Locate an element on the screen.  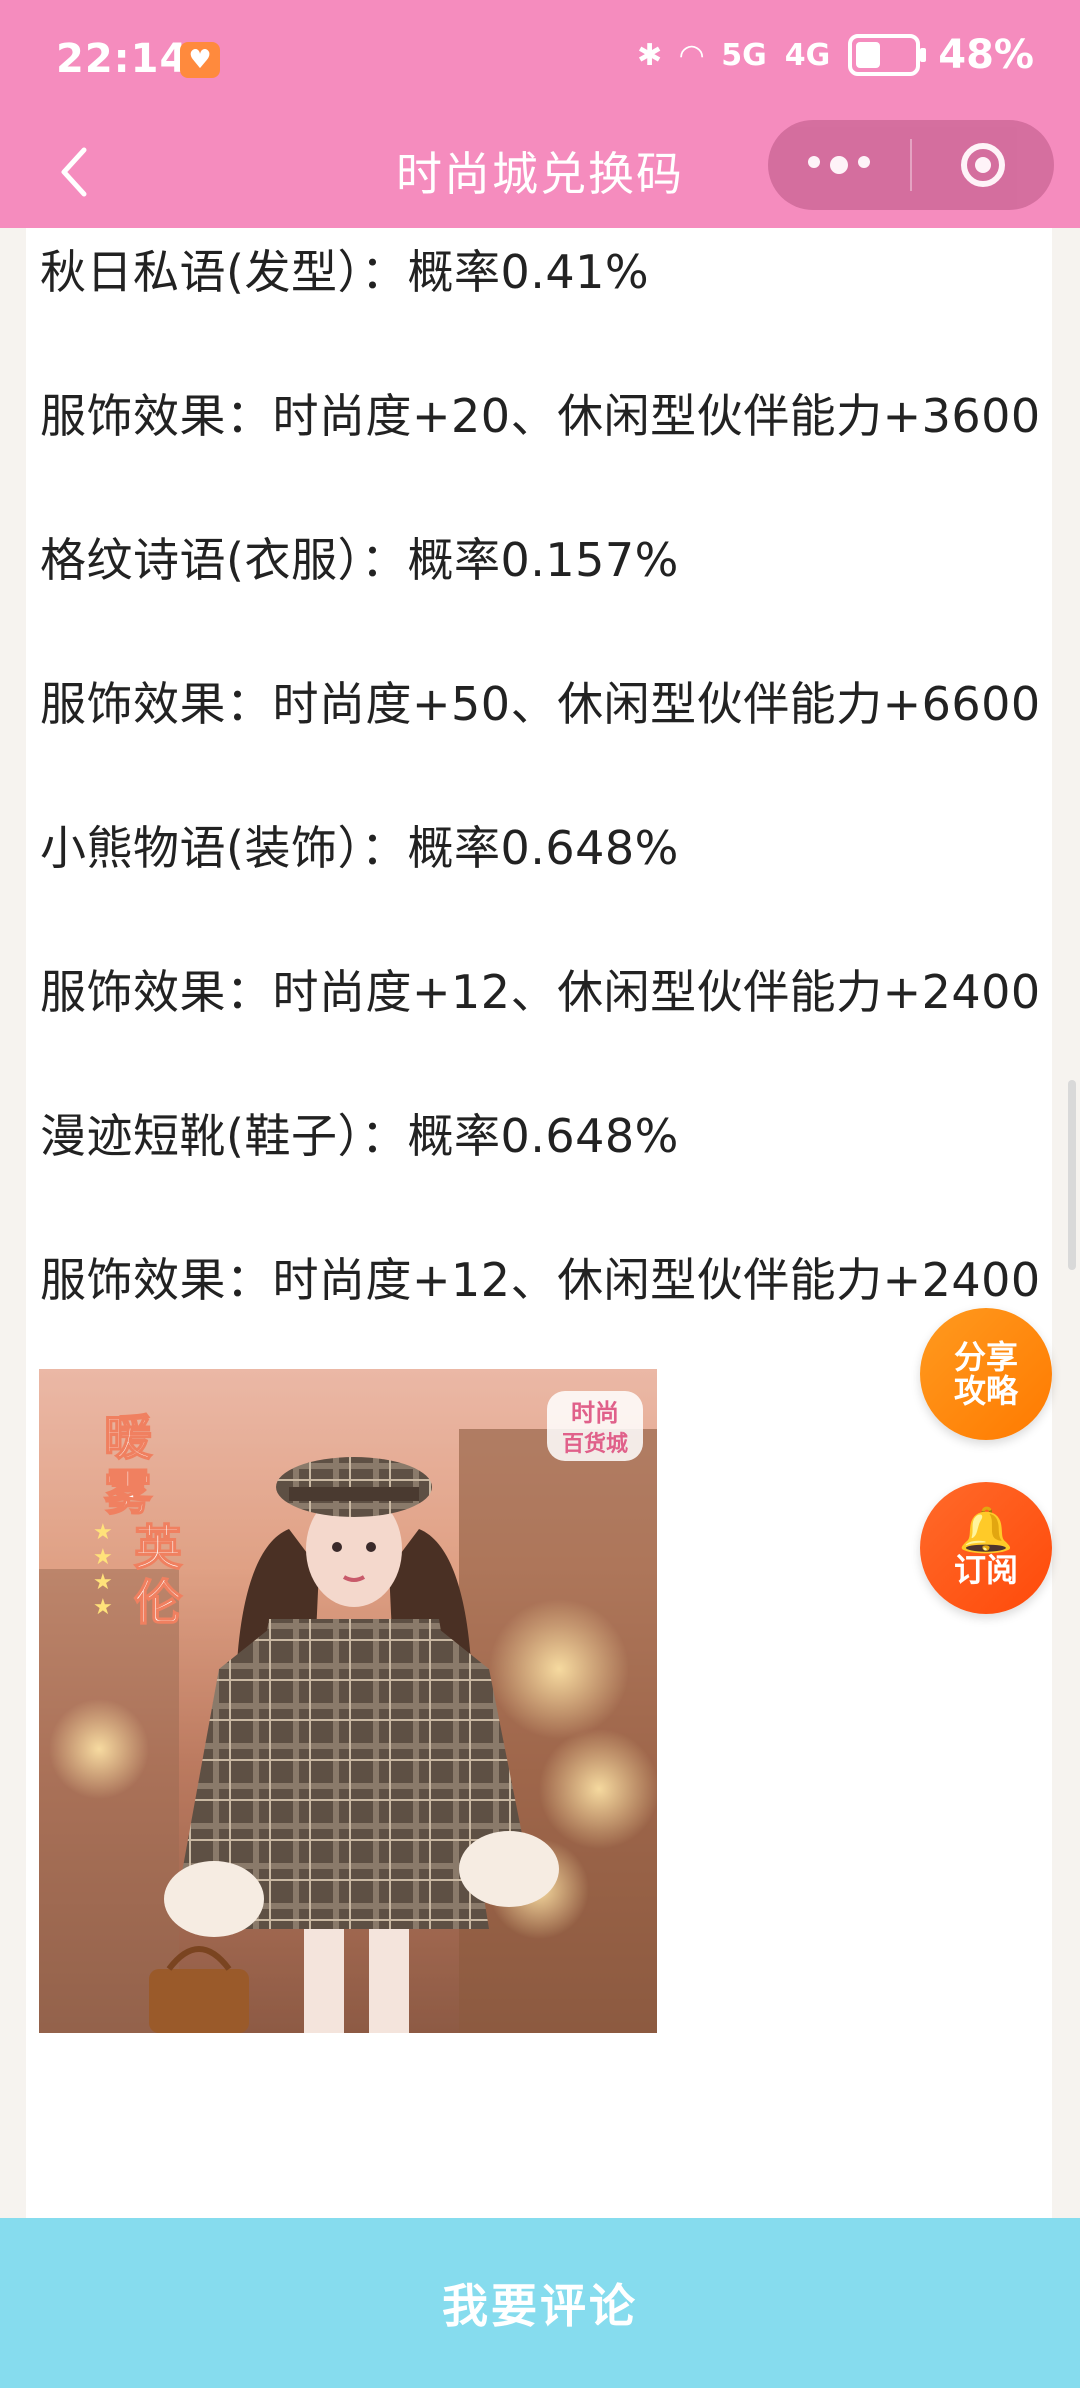
page-title: 时尚城兑换码 is located at coordinates (540, 174).